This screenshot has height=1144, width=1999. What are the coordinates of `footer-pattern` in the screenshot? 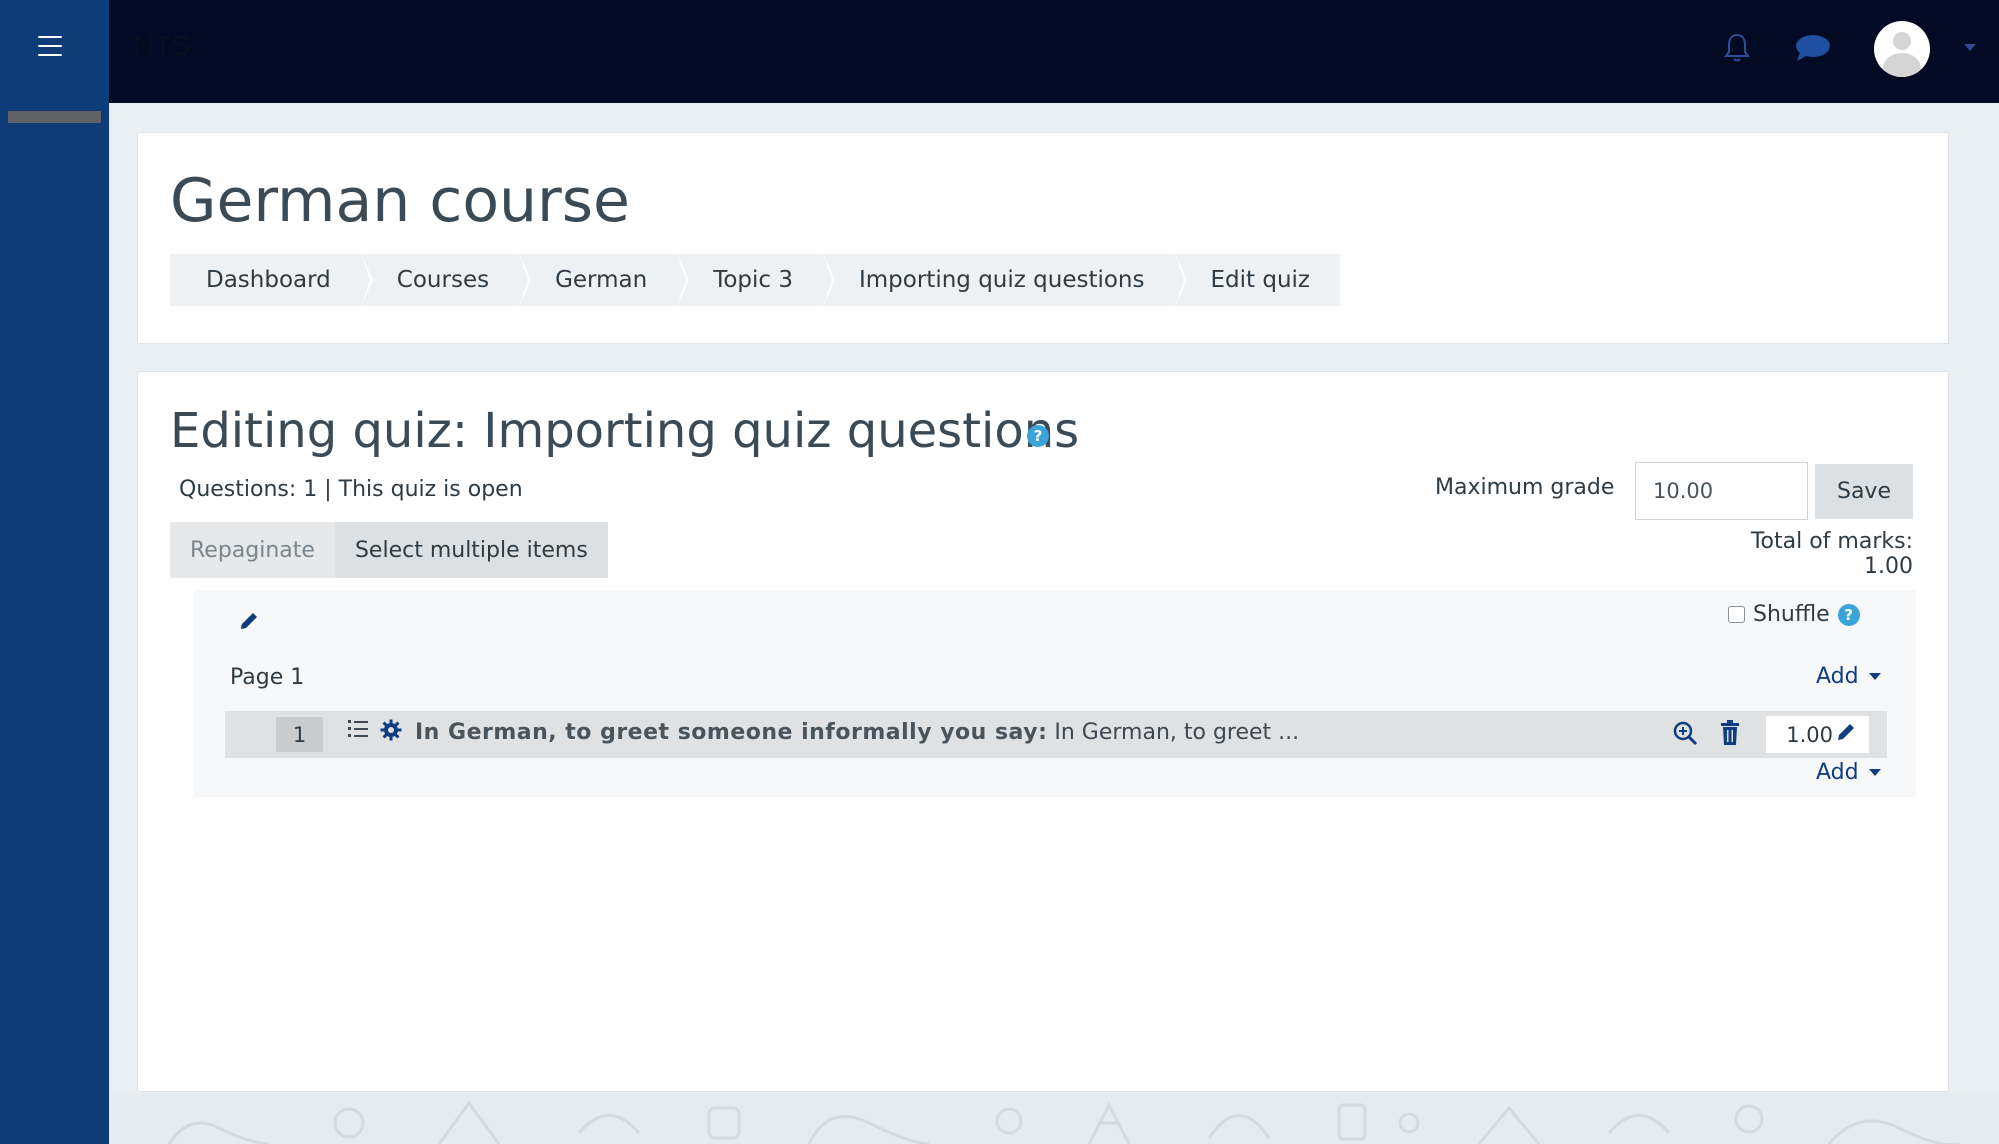 It's located at (1054, 1118).